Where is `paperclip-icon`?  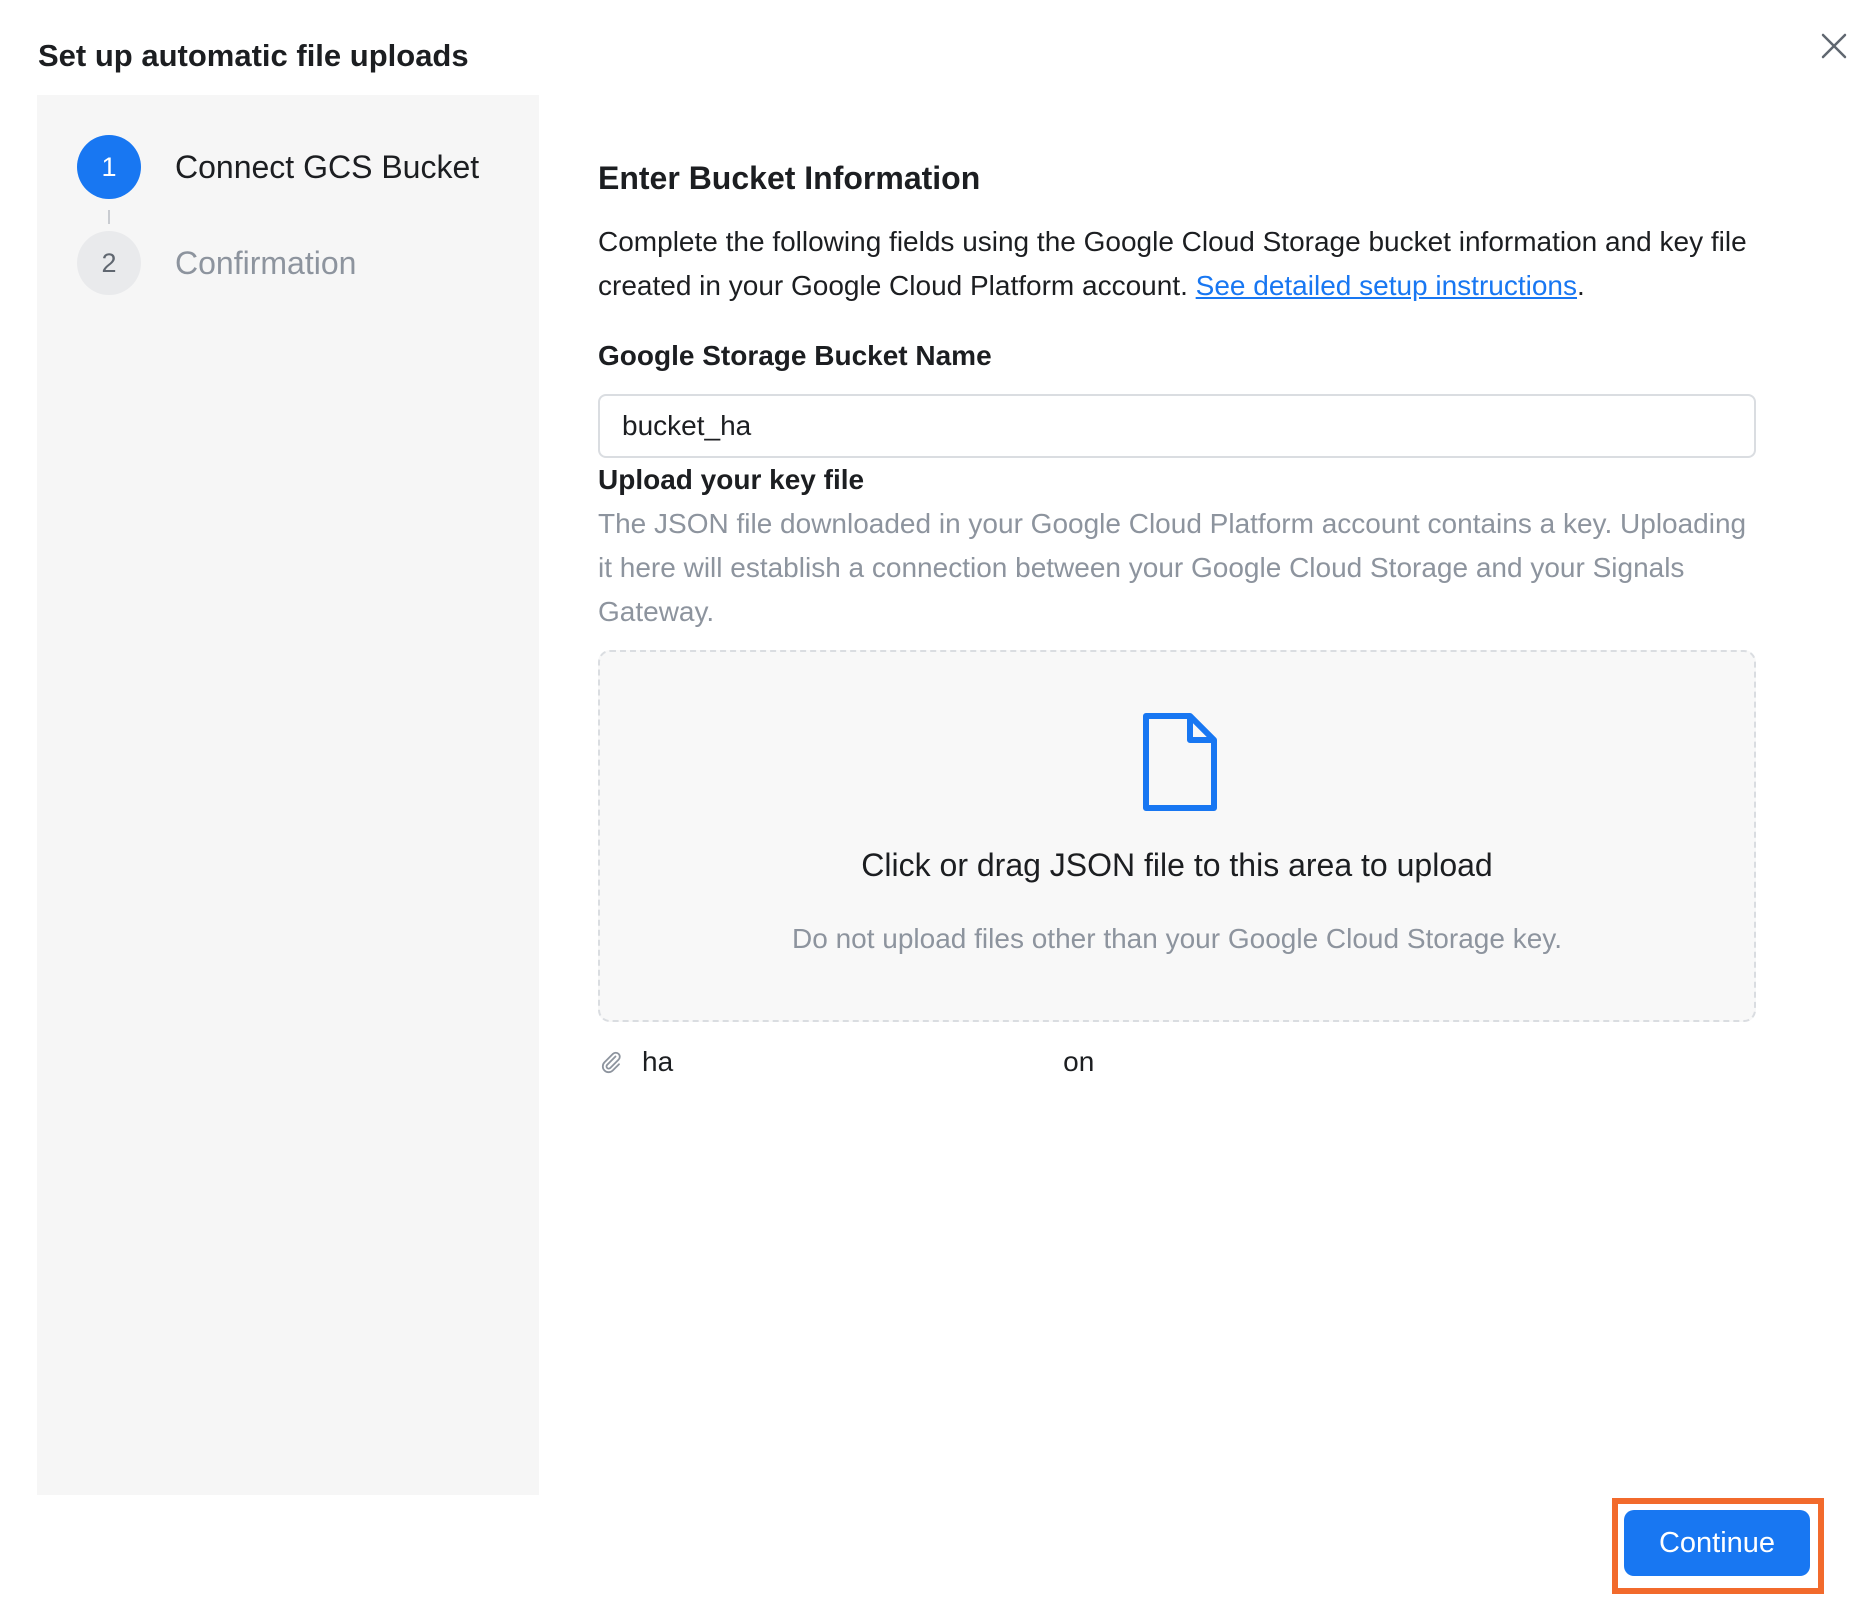 paperclip-icon is located at coordinates (611, 1062).